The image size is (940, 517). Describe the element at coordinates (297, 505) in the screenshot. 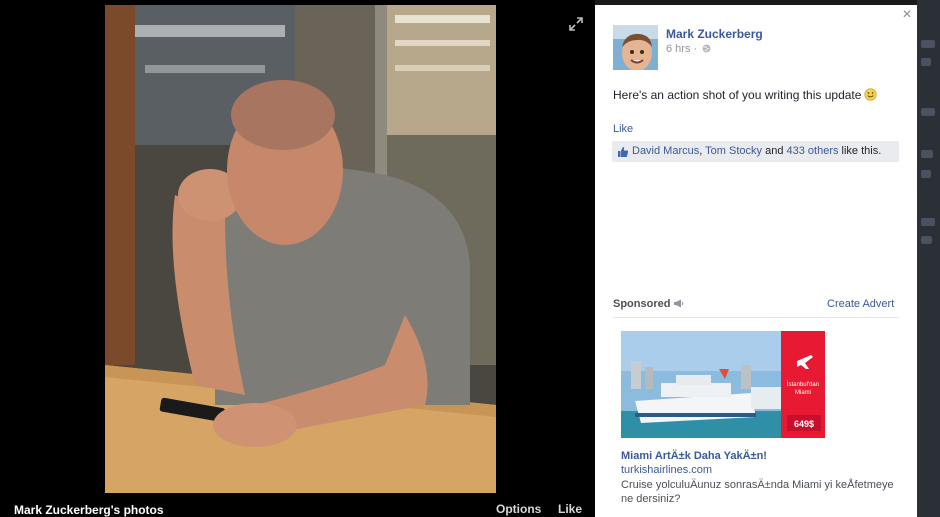

I see `photo-footer: Mark Zuckerberg's photos Options Like` at that location.